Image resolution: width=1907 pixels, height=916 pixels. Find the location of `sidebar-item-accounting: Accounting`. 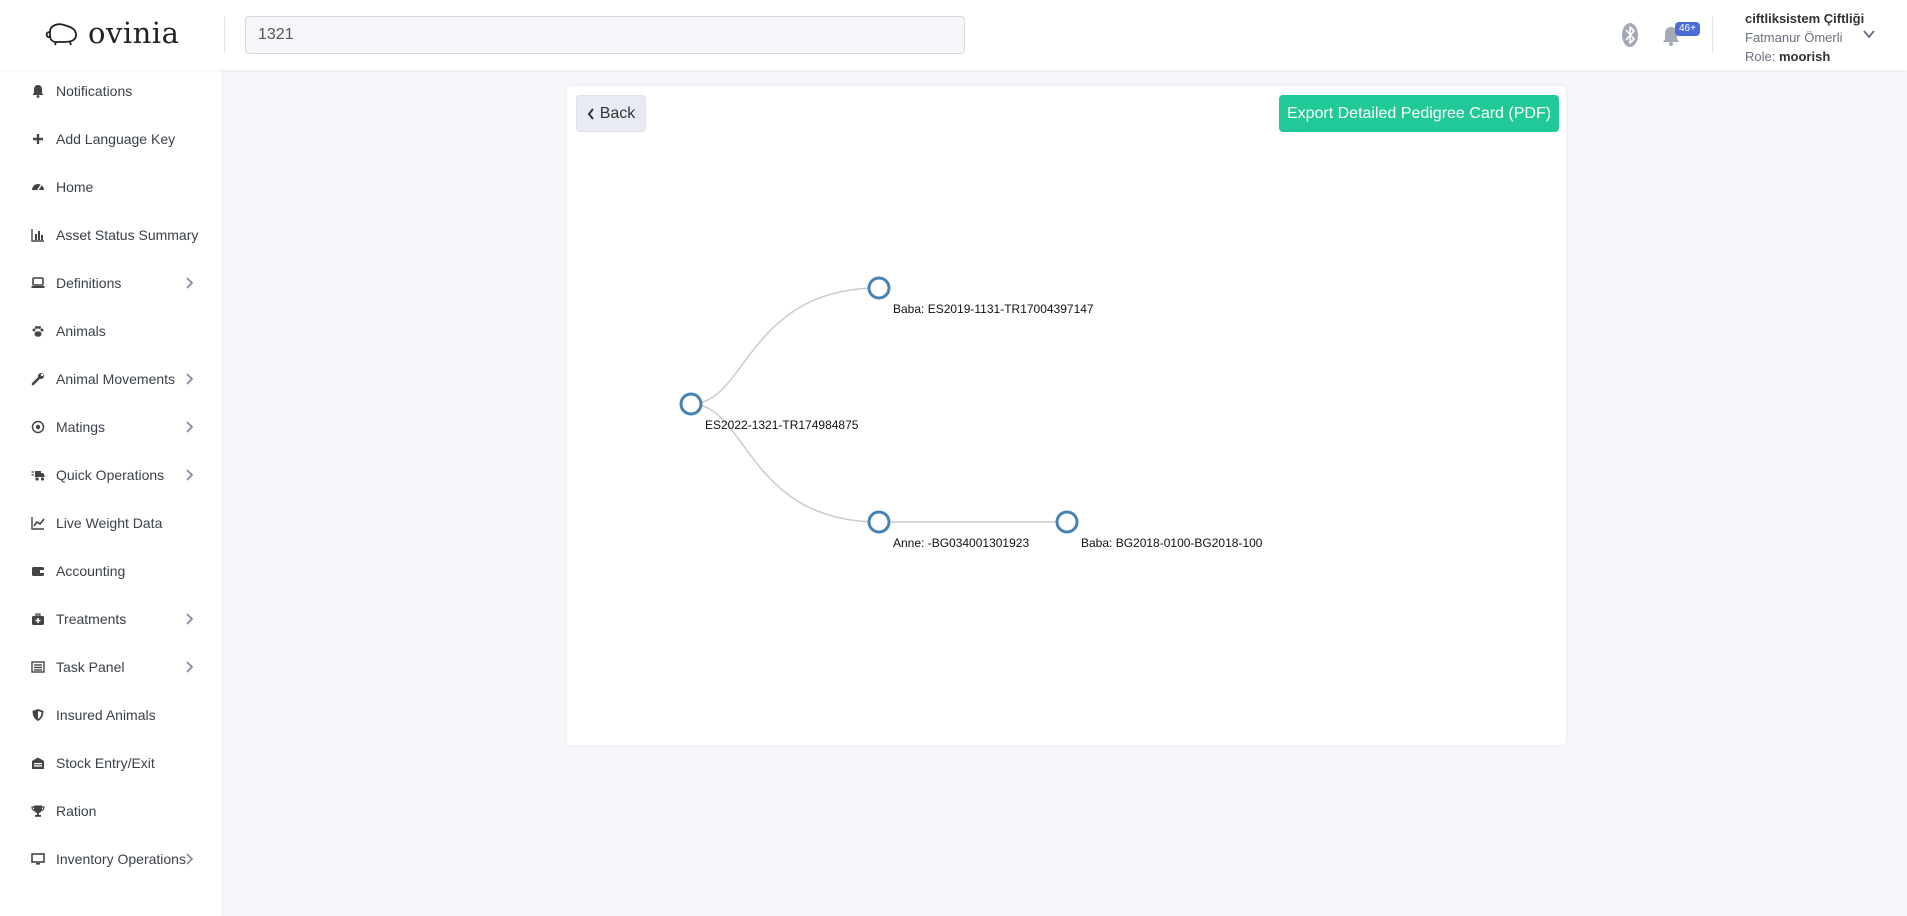

sidebar-item-accounting: Accounting is located at coordinates (111, 571).